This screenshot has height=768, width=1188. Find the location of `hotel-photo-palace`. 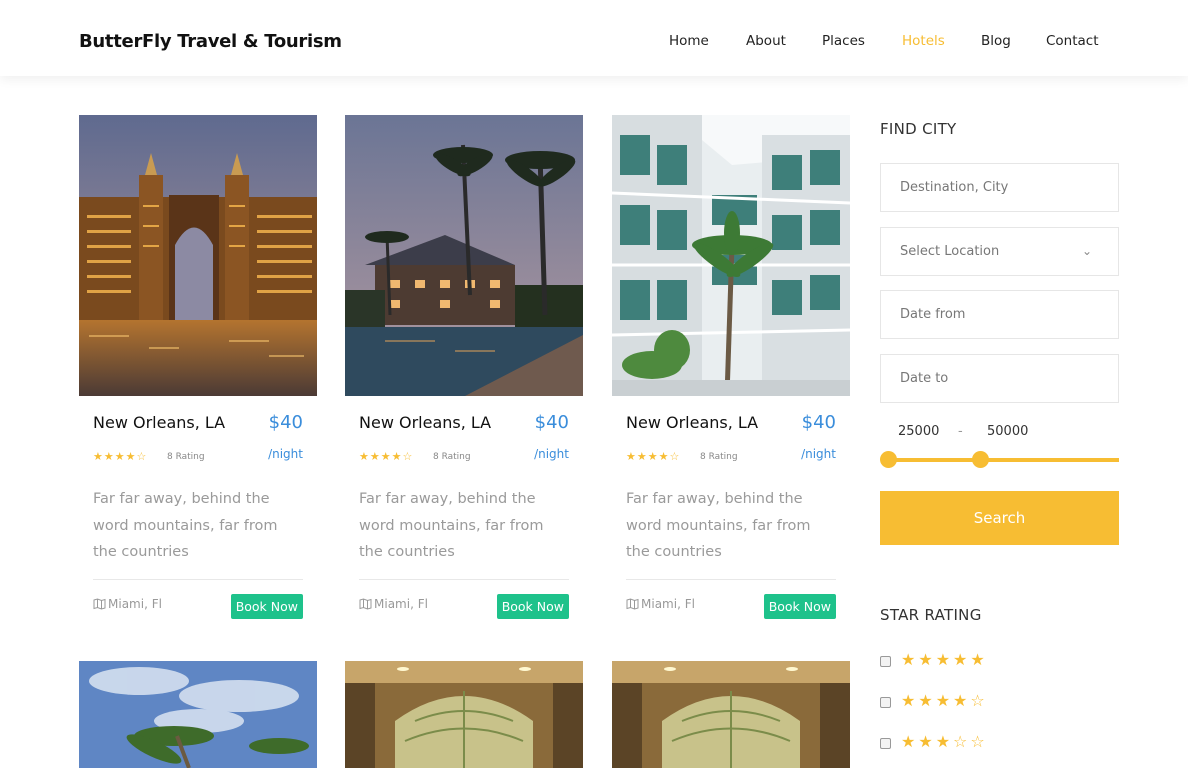

hotel-photo-palace is located at coordinates (198, 255).